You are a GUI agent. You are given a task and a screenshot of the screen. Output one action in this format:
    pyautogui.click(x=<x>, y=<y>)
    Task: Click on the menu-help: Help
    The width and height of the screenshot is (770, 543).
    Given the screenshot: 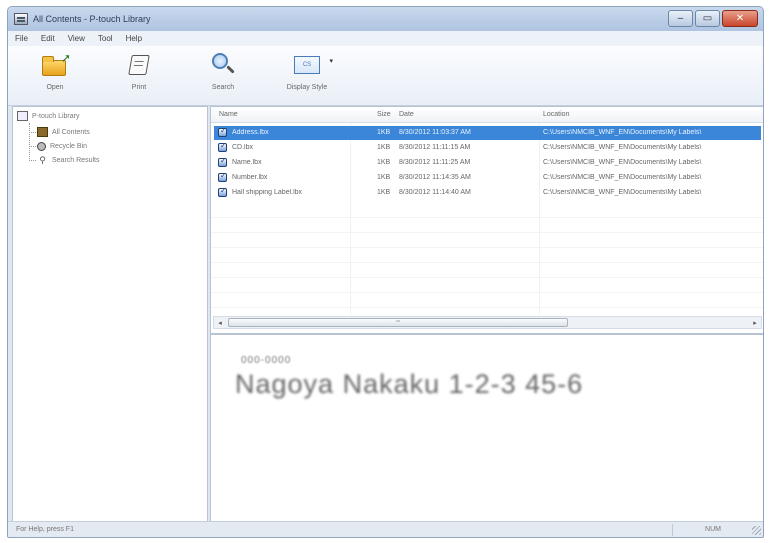 What is the action you would take?
    pyautogui.click(x=134, y=38)
    